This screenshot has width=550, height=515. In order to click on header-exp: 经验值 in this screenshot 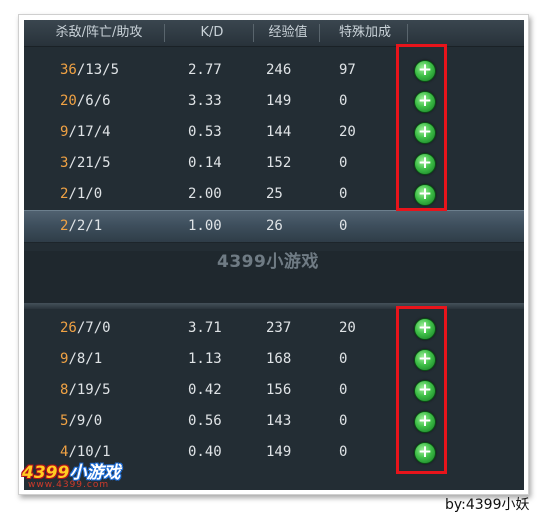, I will do `click(288, 32)`.